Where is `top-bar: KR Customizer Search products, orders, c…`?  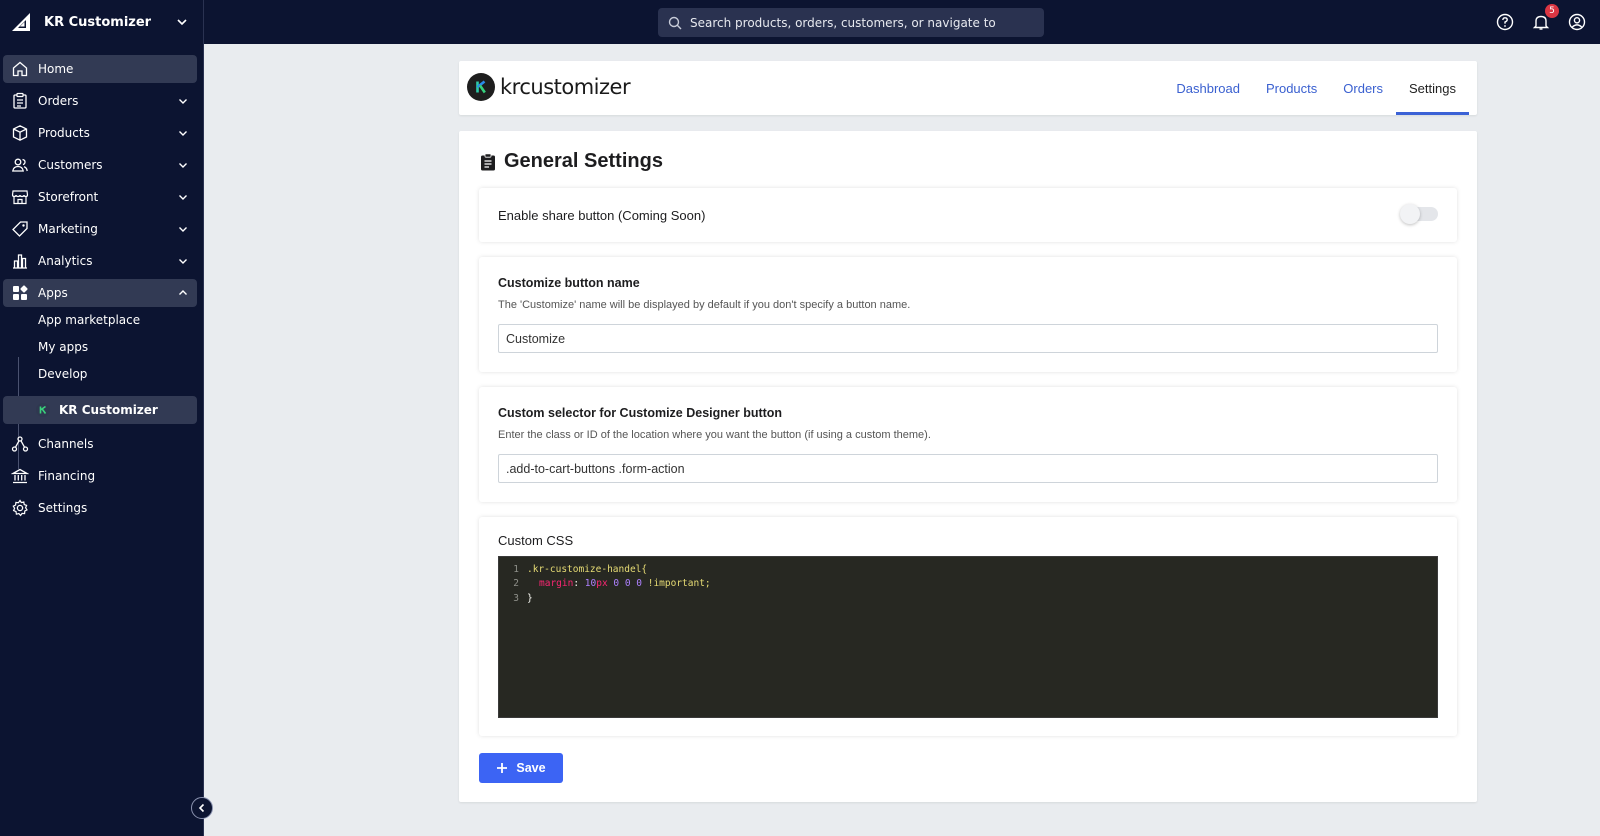
top-bar: KR Customizer Search products, orders, c… is located at coordinates (800, 22).